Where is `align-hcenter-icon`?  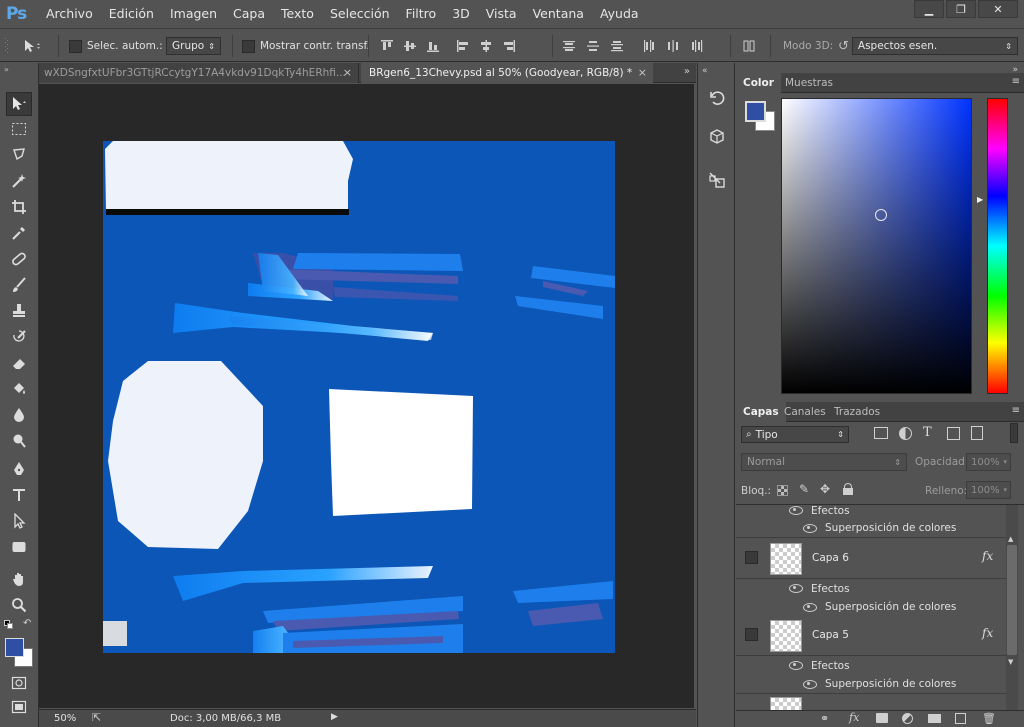 align-hcenter-icon is located at coordinates (486, 46).